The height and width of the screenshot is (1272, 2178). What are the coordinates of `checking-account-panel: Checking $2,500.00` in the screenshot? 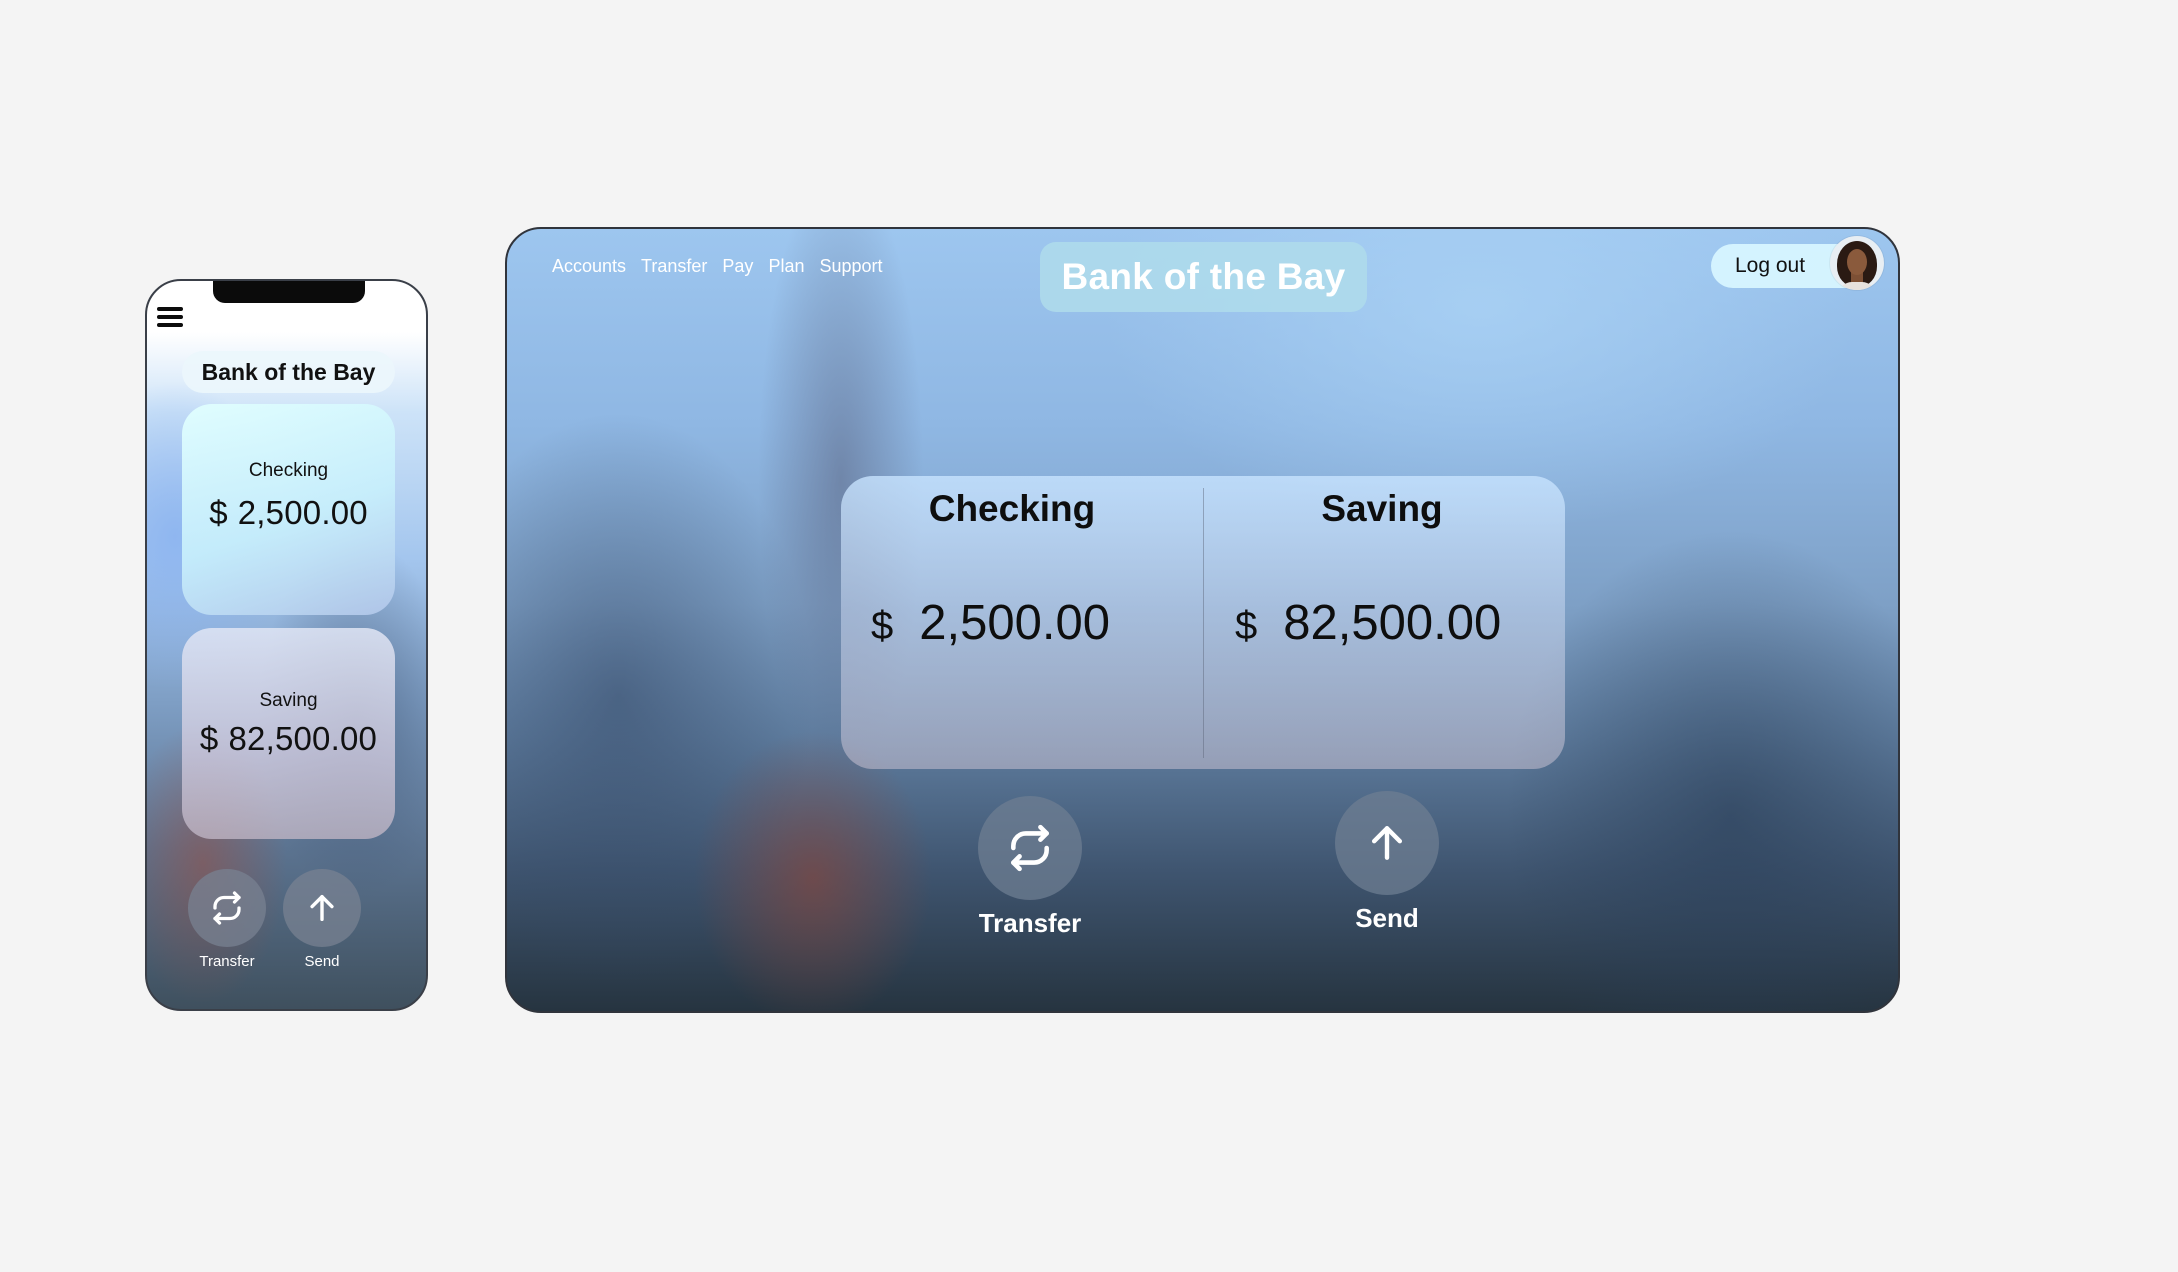 It's located at (1022, 622).